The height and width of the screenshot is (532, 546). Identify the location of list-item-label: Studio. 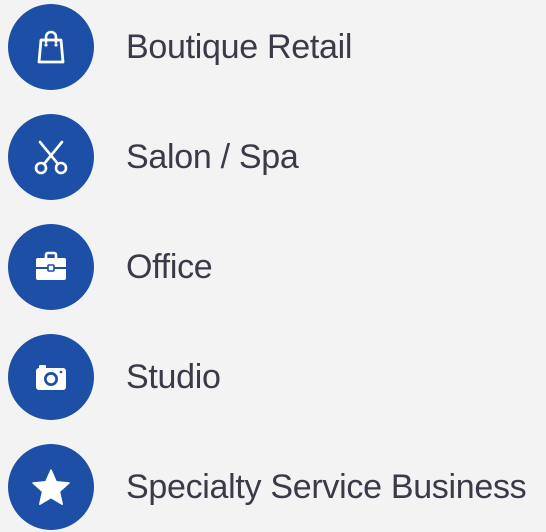
(173, 376).